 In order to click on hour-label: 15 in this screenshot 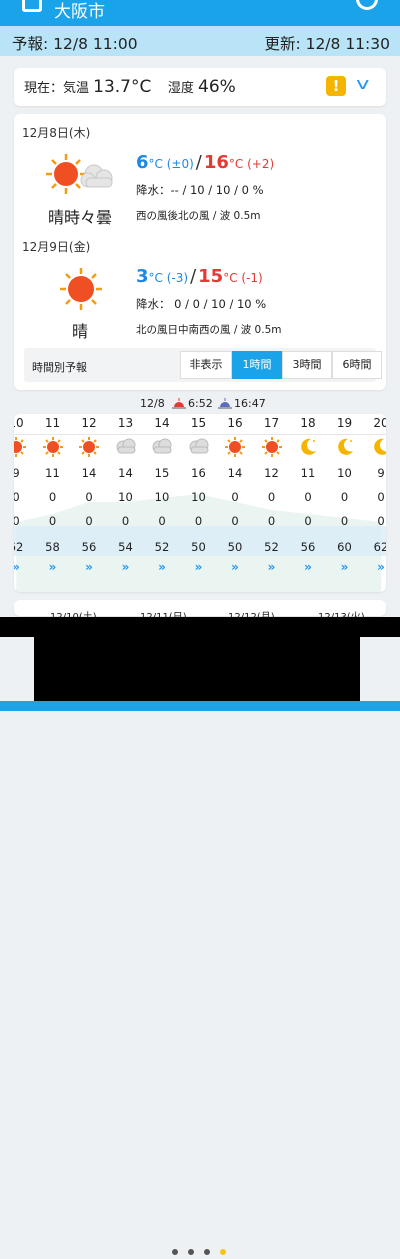, I will do `click(198, 423)`.